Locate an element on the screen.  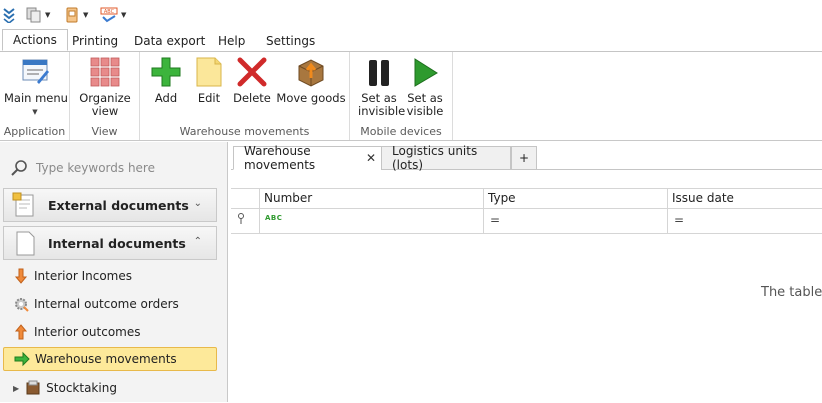
nav-item-internal-outcome-orders: Internal outcome orders is located at coordinates (110, 304).